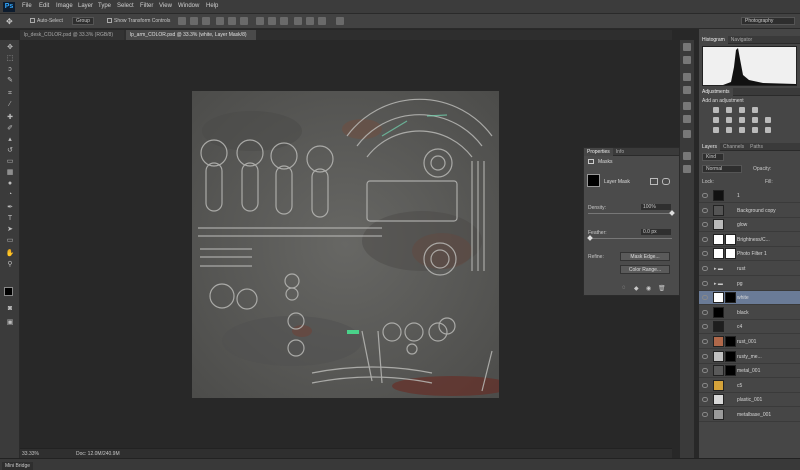 This screenshot has width=800, height=470. I want to click on auto-select-checkbox: Auto-Select, so click(46, 21).